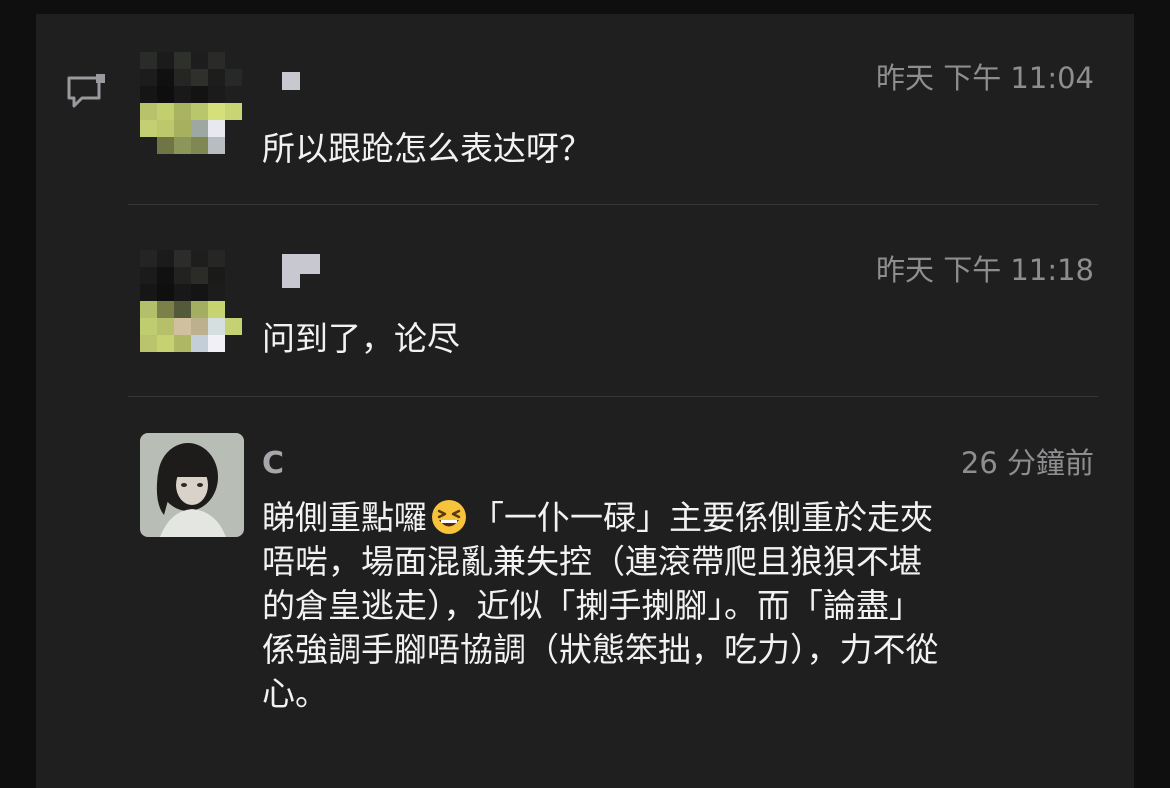  Describe the element at coordinates (984, 270) in the screenshot. I see `timestamp: 昨天 下午 11:18` at that location.